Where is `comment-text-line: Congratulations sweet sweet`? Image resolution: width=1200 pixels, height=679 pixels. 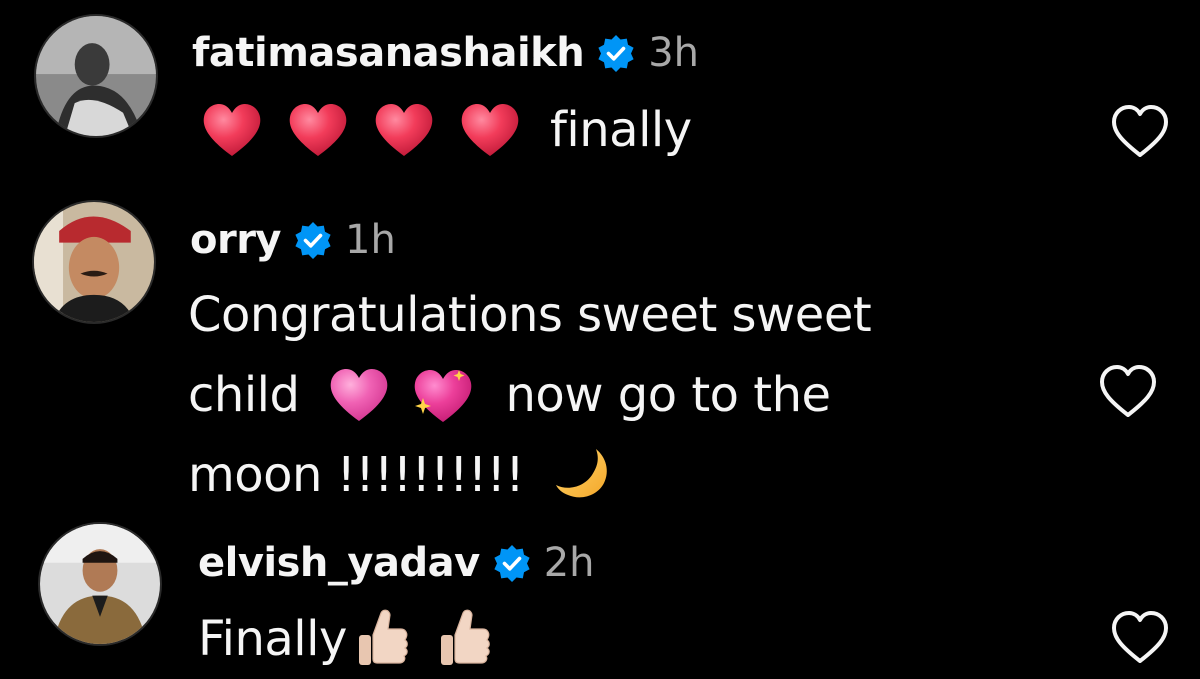 comment-text-line: Congratulations sweet sweet is located at coordinates (530, 315).